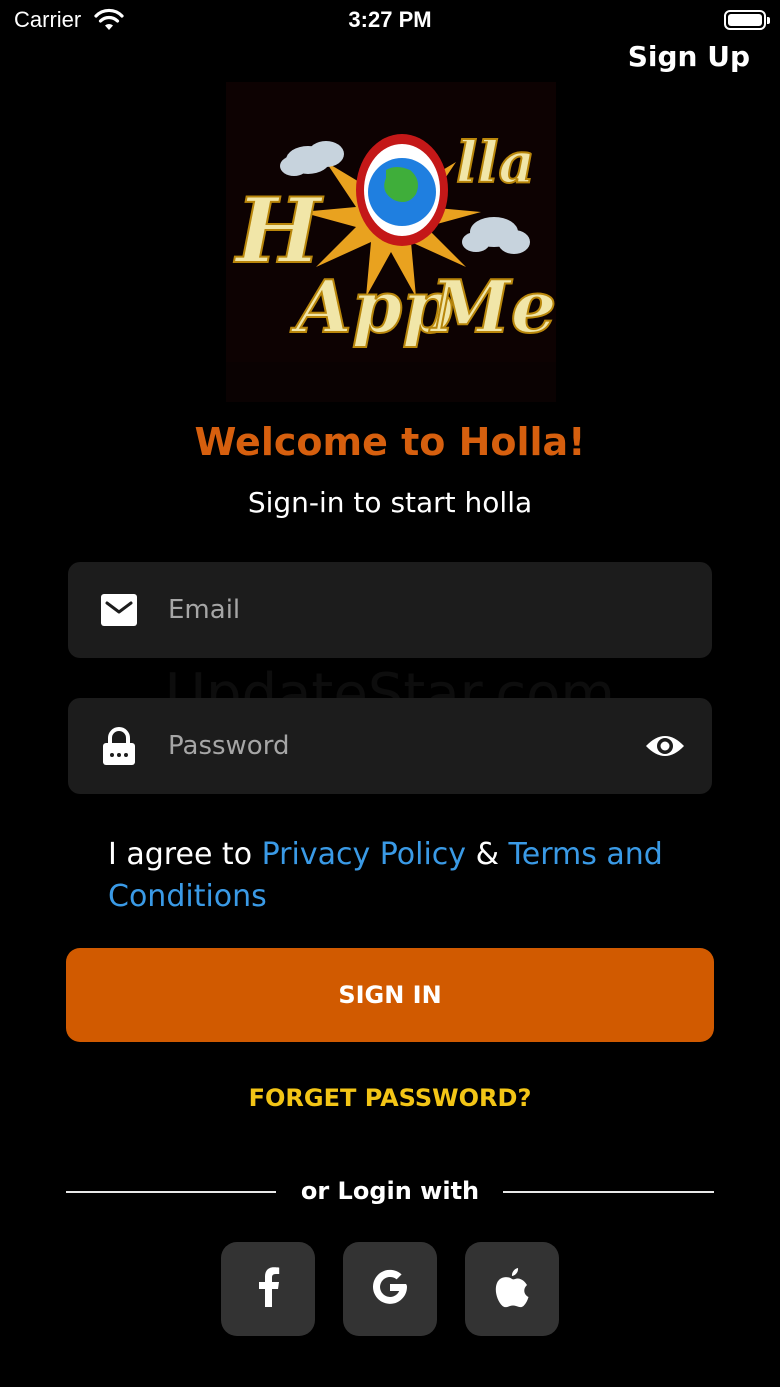 Image resolution: width=780 pixels, height=1387 pixels. I want to click on status-time: 3:27 PM, so click(390, 19).